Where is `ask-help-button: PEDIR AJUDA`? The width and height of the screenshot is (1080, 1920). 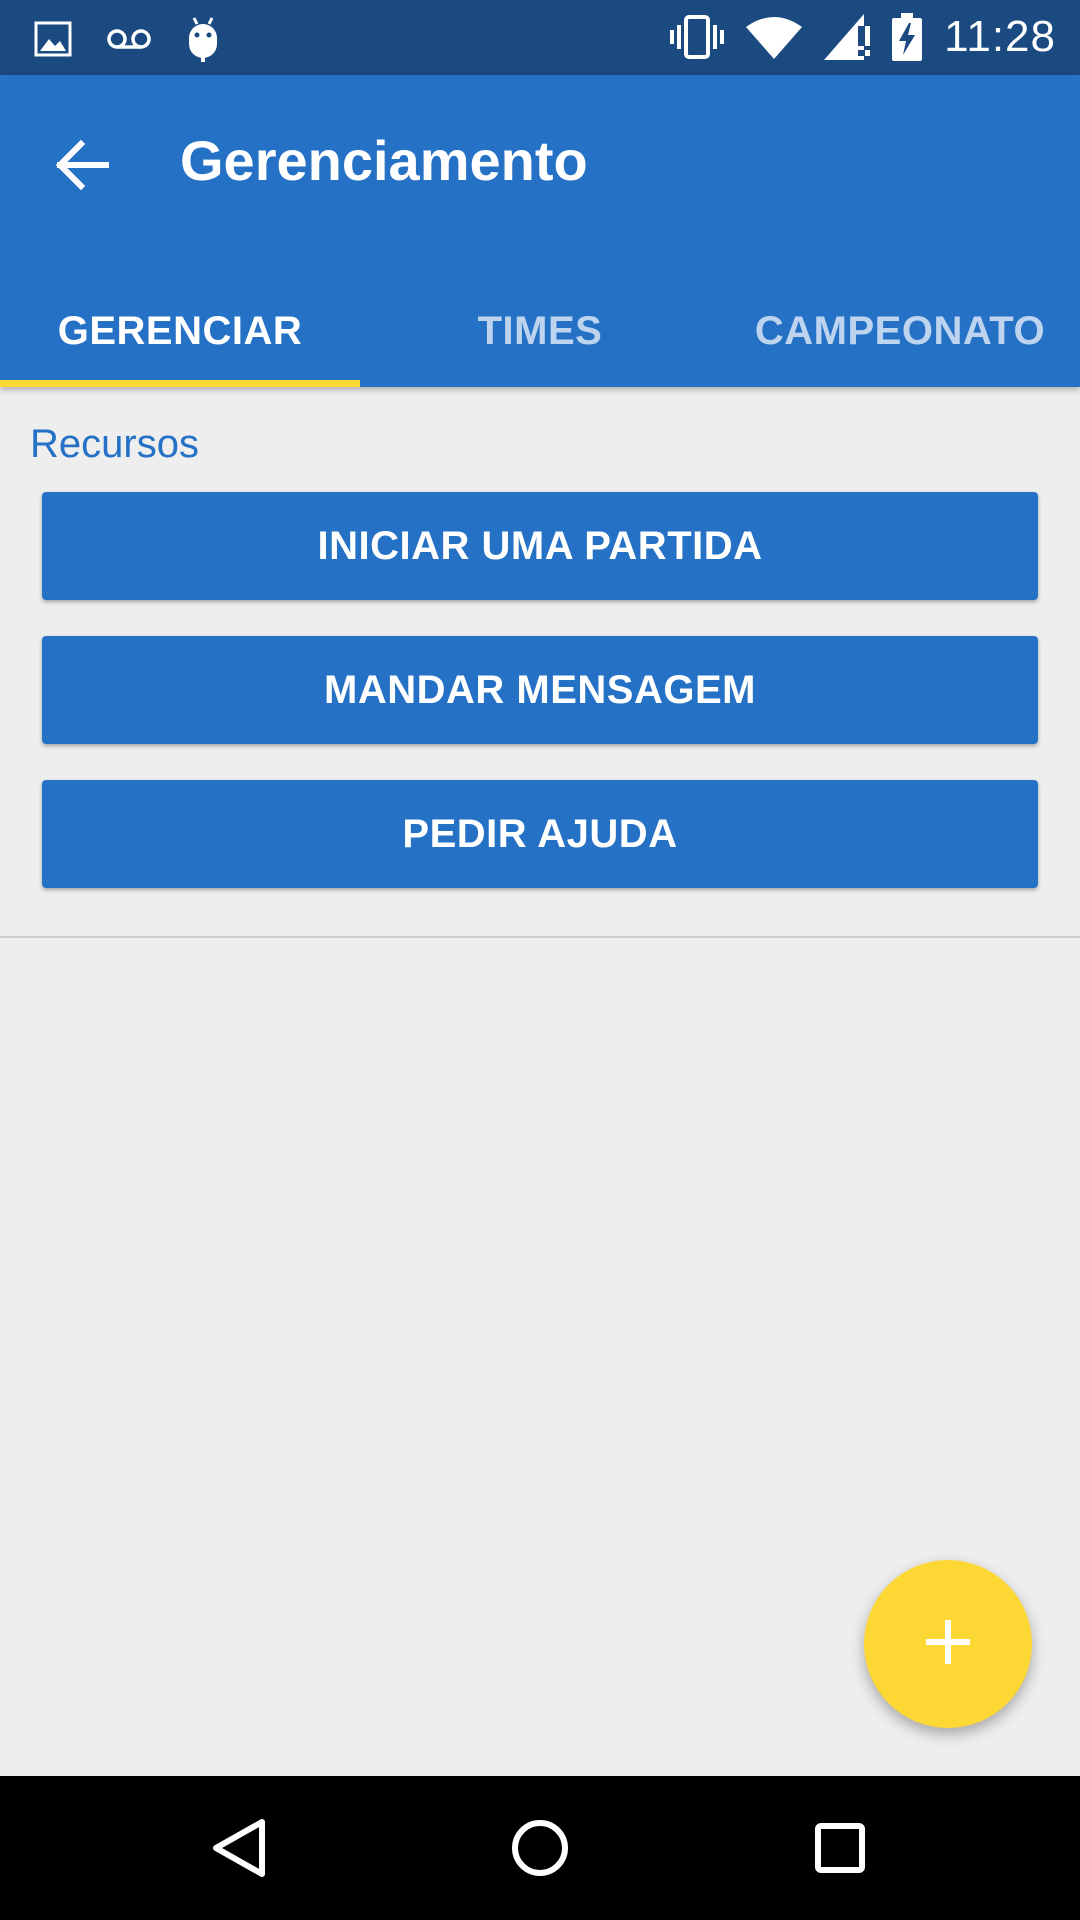
ask-help-button: PEDIR AJUDA is located at coordinates (540, 834).